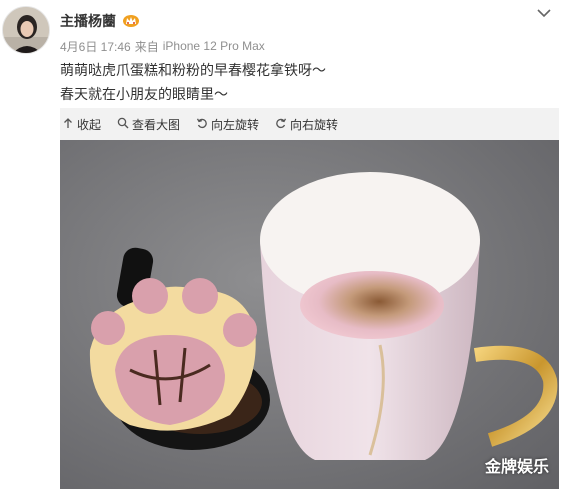 The image size is (561, 489). I want to click on post-line: 春天就在小朋友的眼睛里～, so click(144, 94).